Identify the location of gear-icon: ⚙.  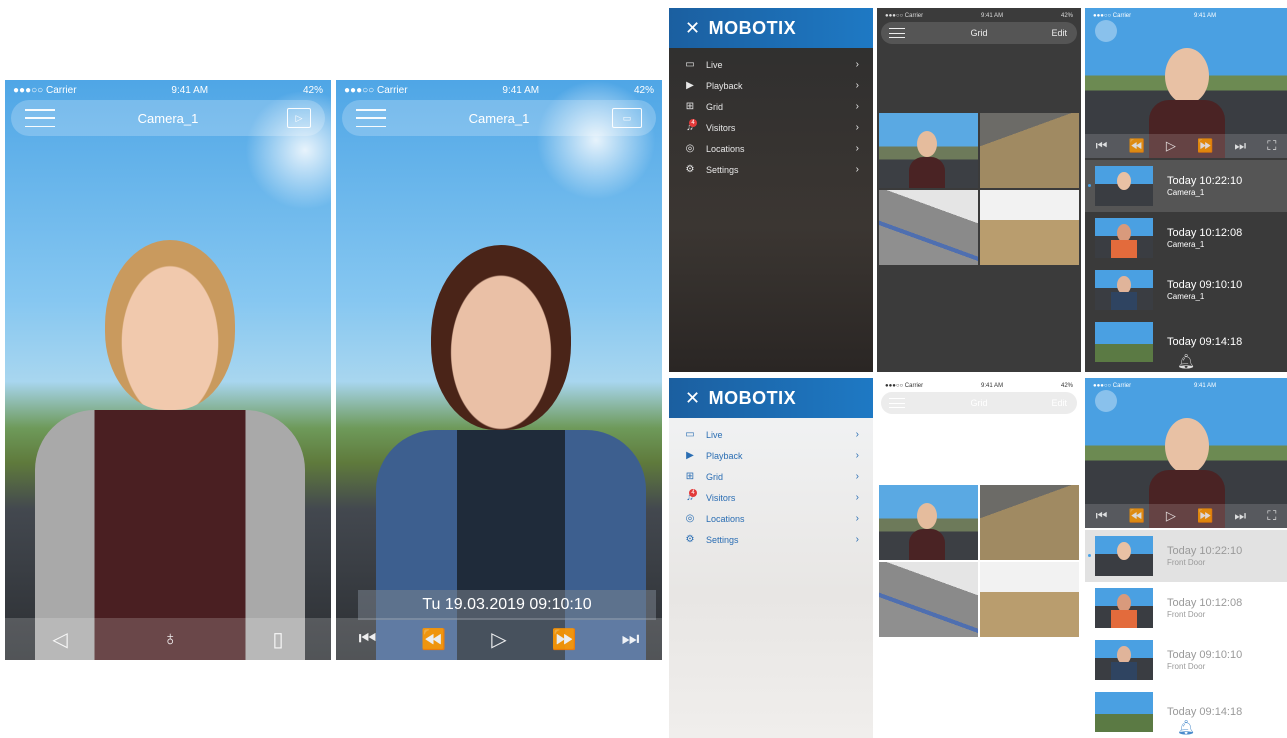
(690, 169).